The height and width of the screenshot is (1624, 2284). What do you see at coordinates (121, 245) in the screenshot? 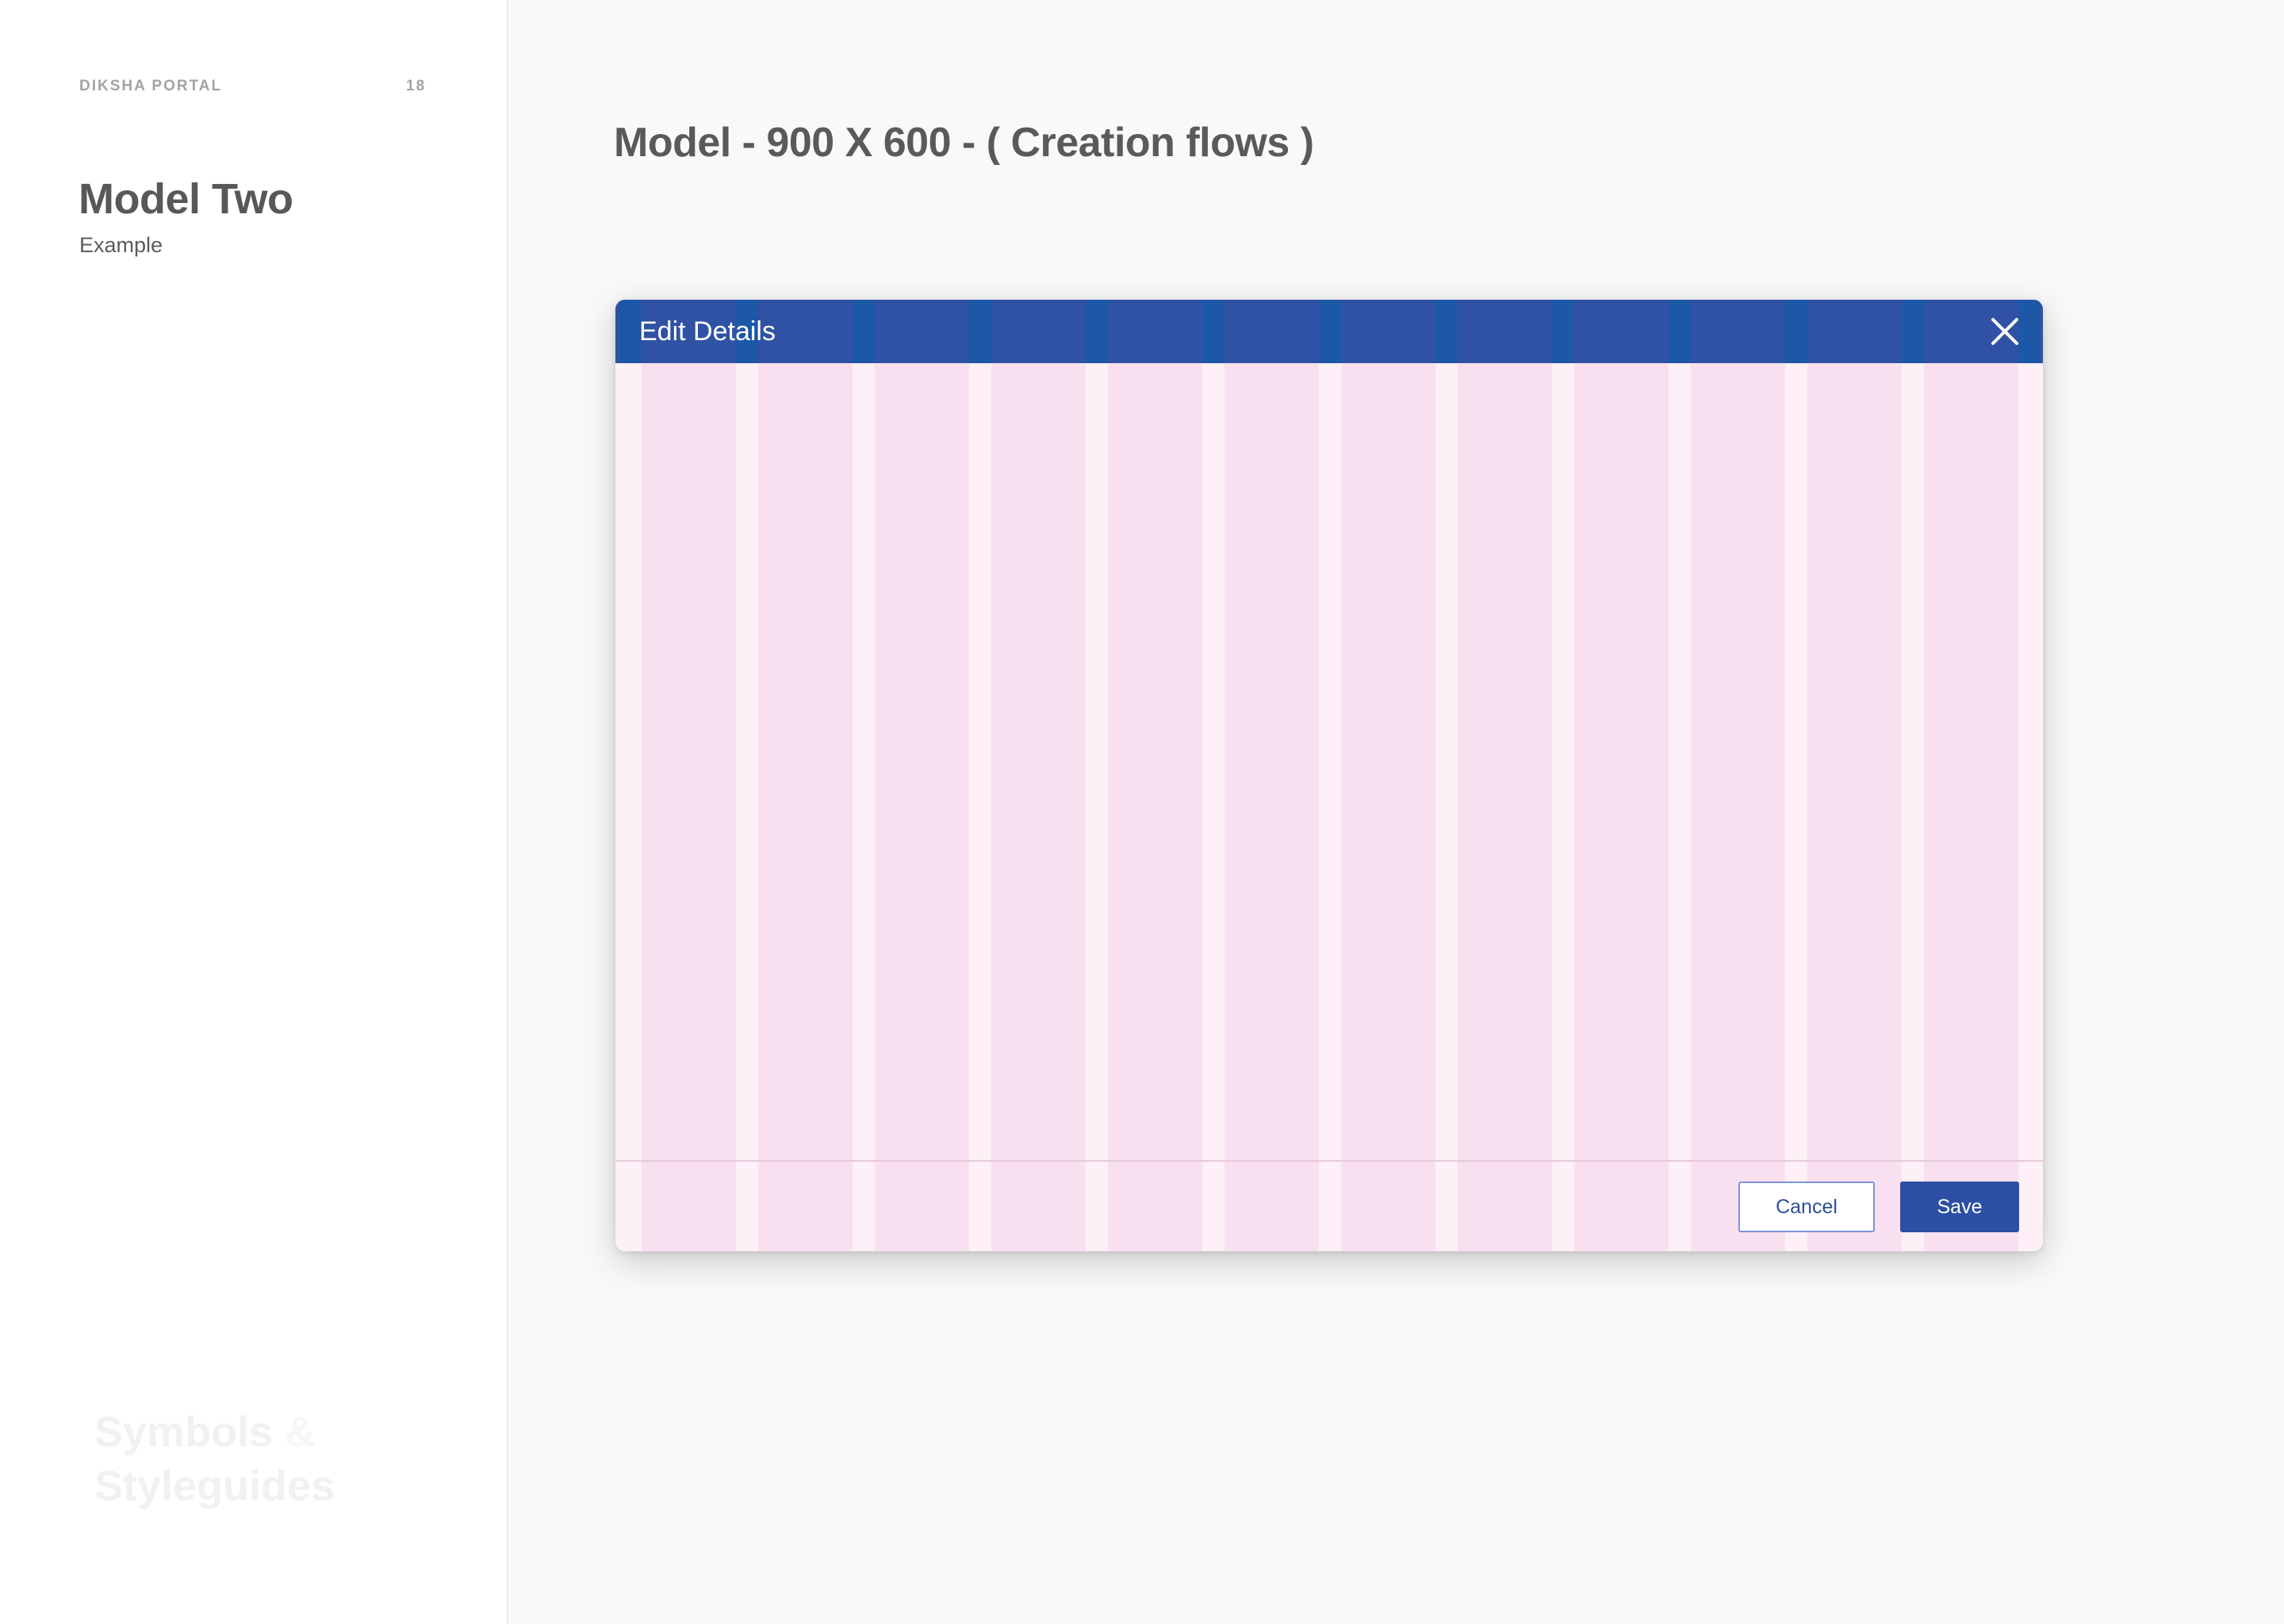
I see `section-subtitle: Example` at bounding box center [121, 245].